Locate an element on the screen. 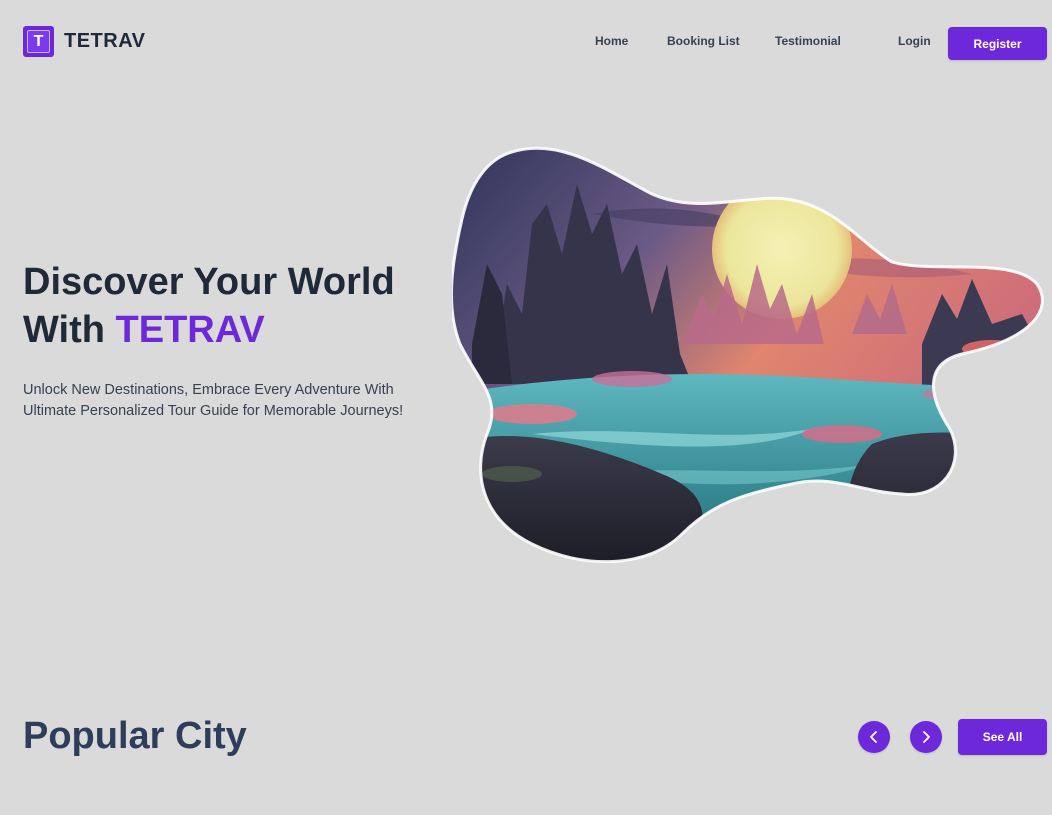  nav-link-booking-list: Booking List is located at coordinates (703, 41).